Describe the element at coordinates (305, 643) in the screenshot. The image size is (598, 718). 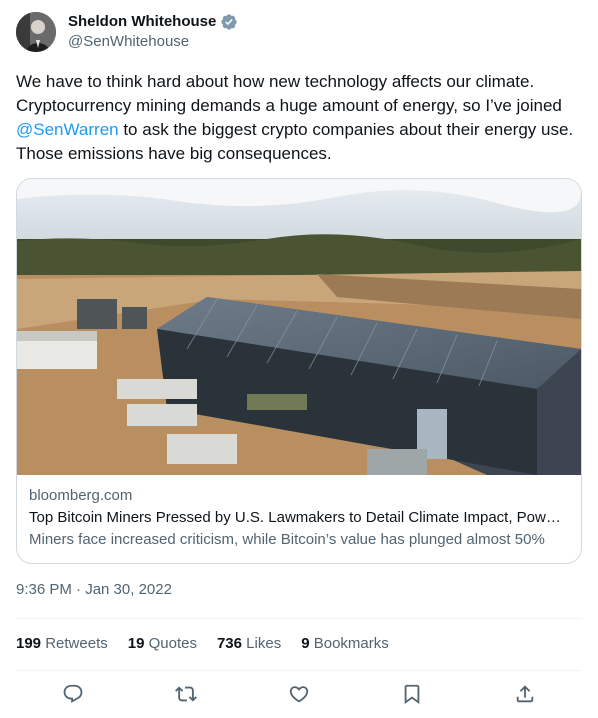
I see `bookmarks-count: 9` at that location.